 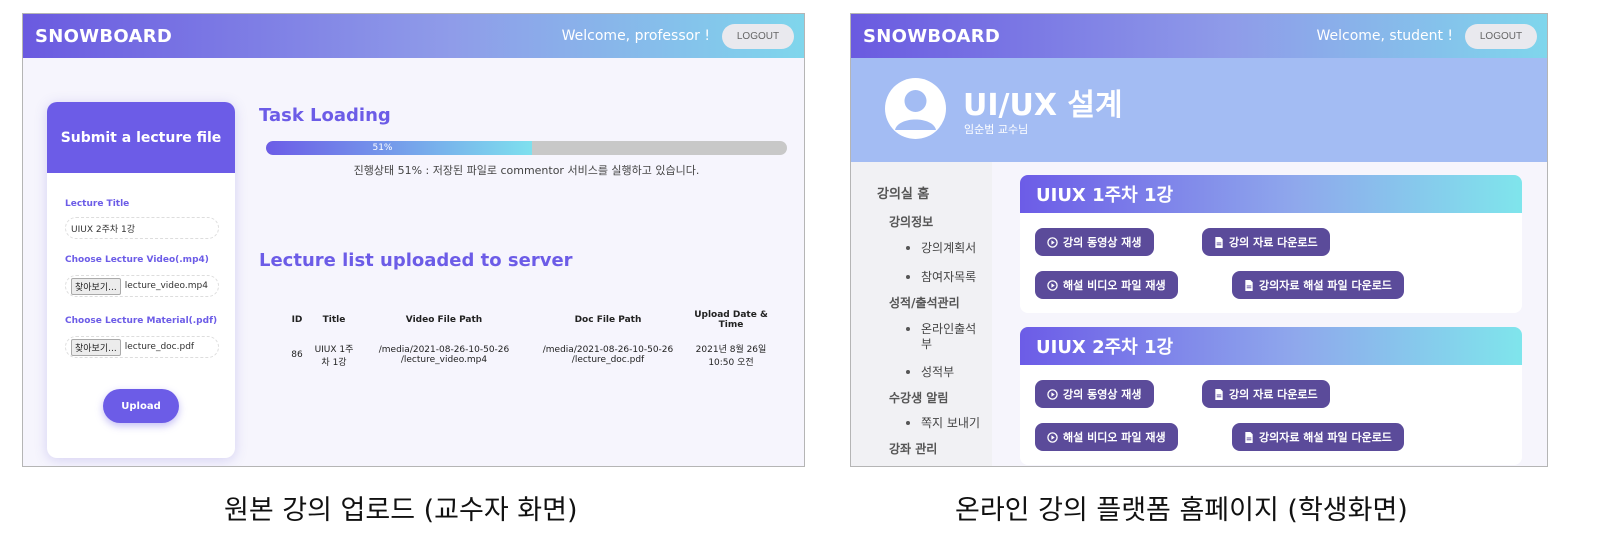 I want to click on cell-id: 86, so click(x=297, y=355).